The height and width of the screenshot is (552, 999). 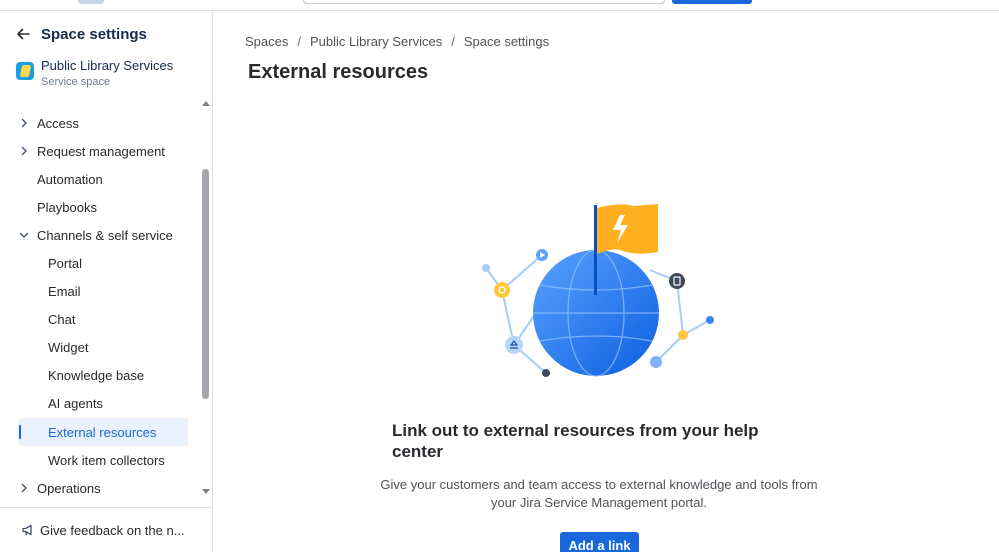 I want to click on page-title: External resources, so click(x=338, y=72).